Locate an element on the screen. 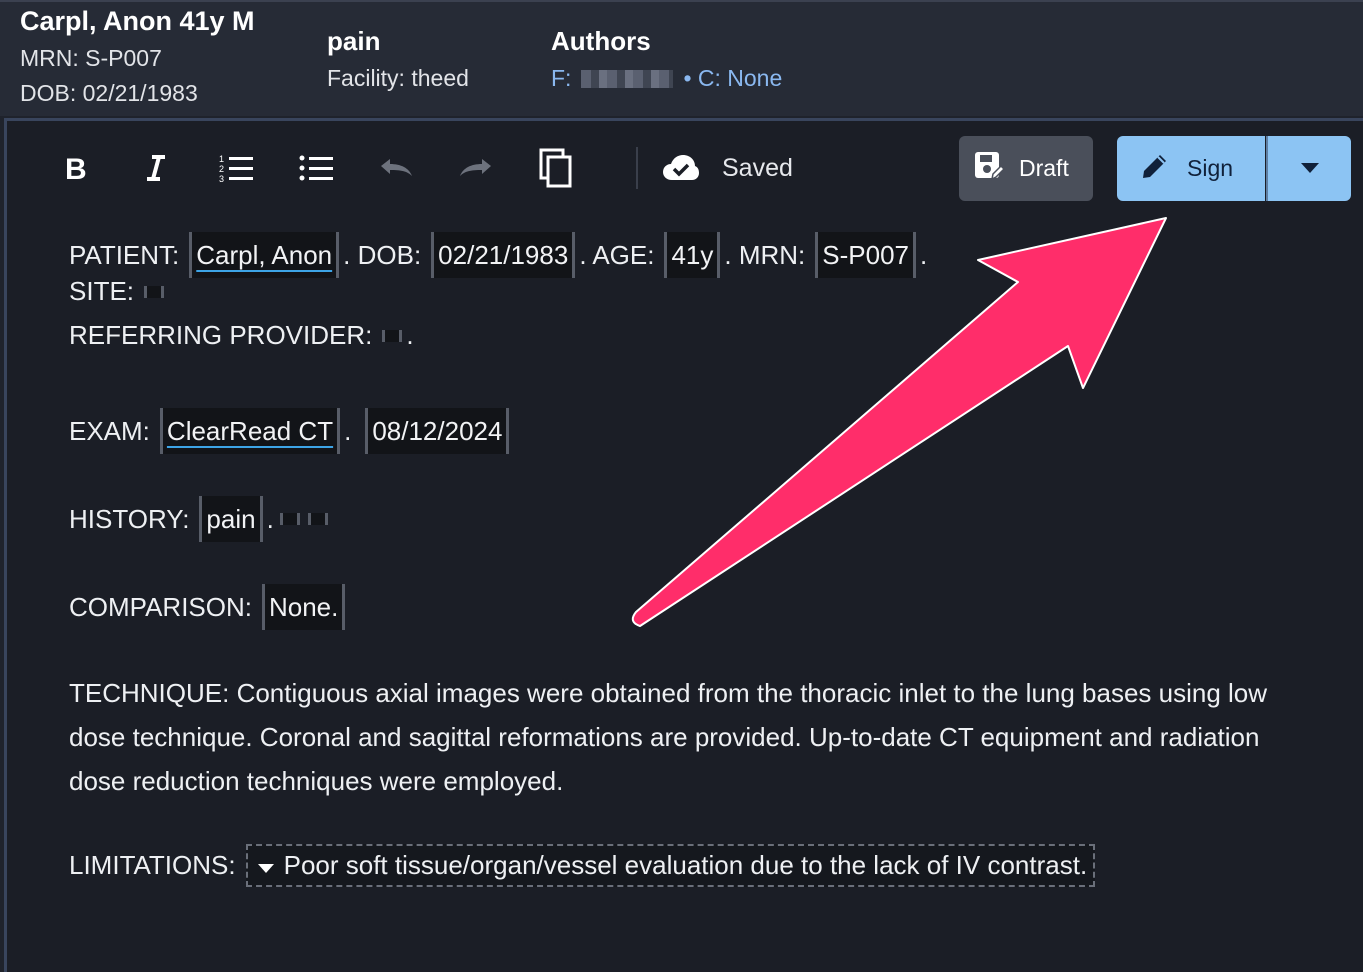  exam-line: EXAM: ClearRead CT . 08/12/2024 is located at coordinates (291, 431).